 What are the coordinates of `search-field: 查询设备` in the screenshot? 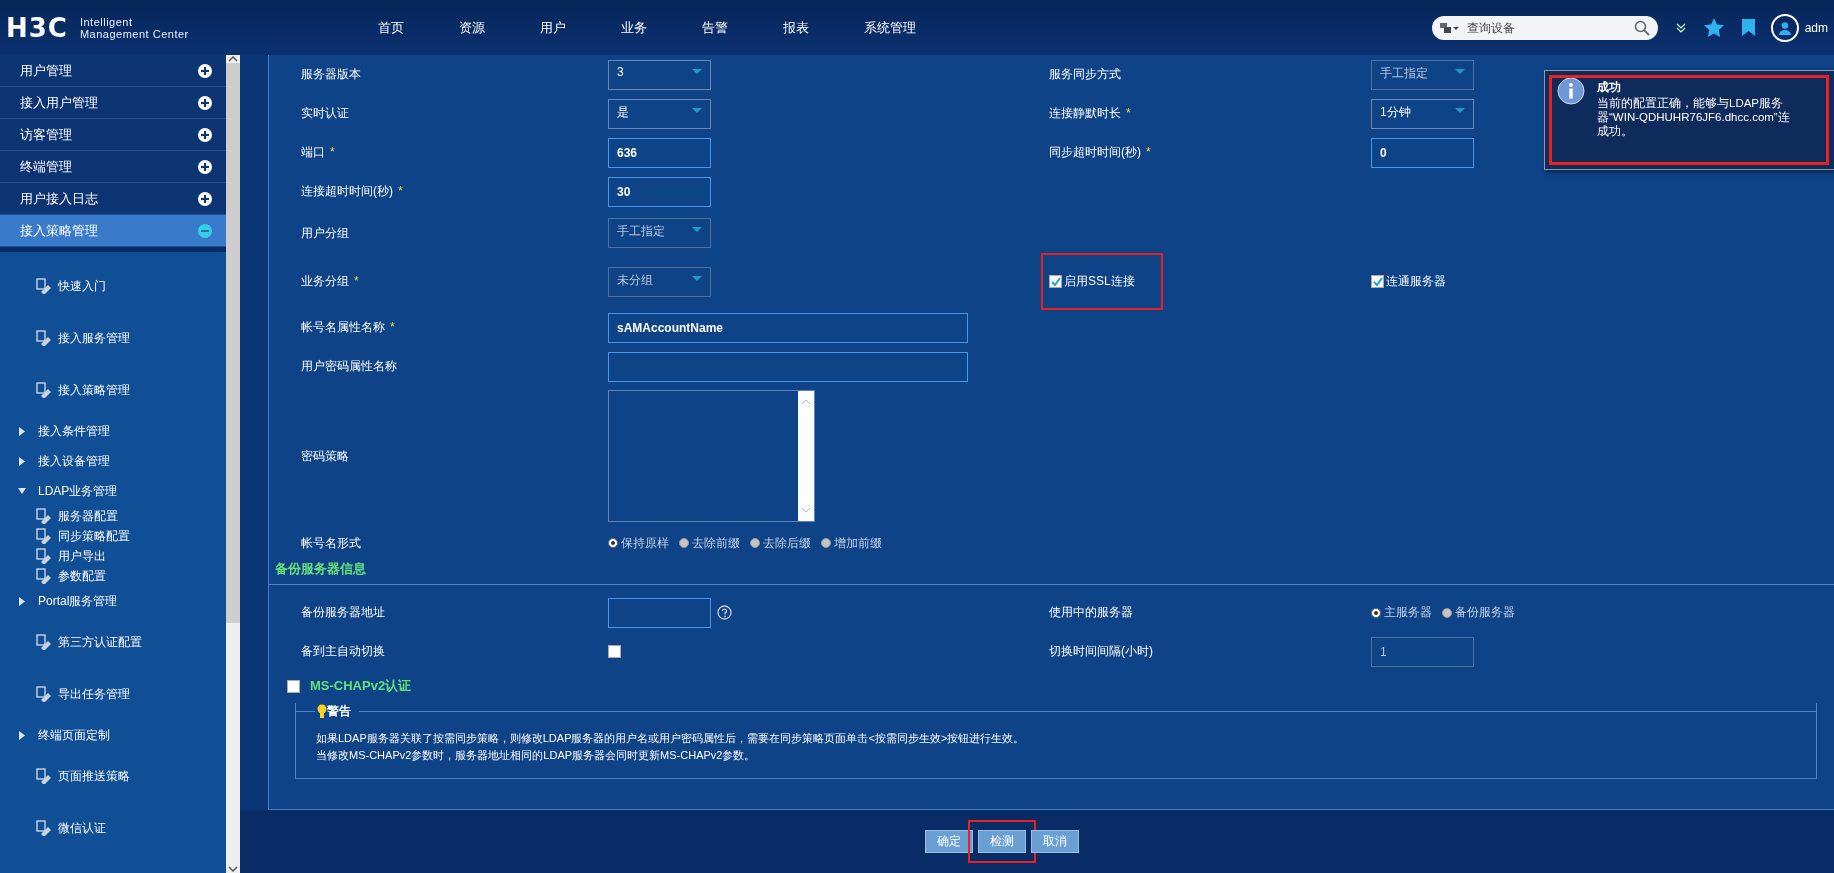 It's located at (1544, 27).